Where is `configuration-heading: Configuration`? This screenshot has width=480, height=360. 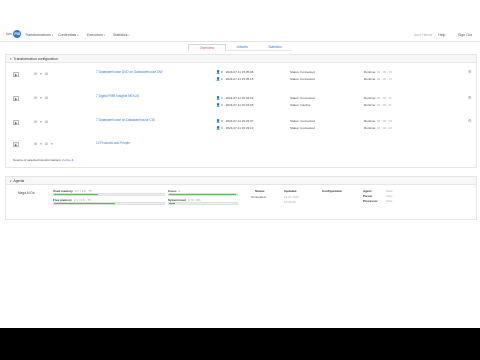 configuration-heading: Configuration is located at coordinates (332, 191).